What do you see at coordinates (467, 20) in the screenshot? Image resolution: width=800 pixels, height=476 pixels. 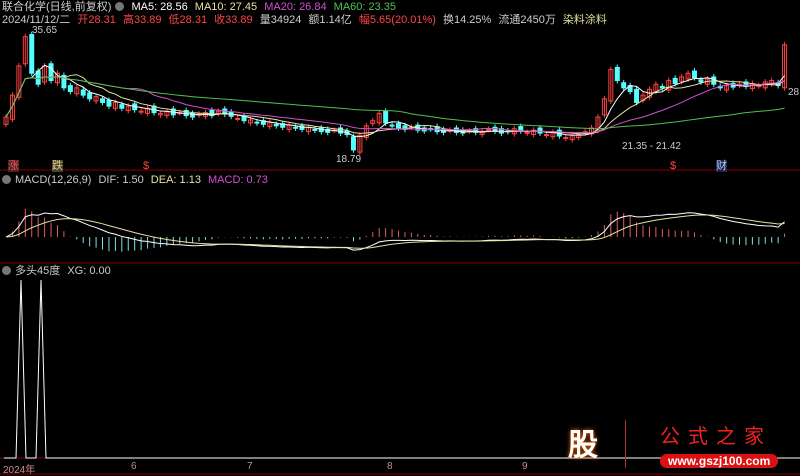 I see `turnover: 换14.25%` at bounding box center [467, 20].